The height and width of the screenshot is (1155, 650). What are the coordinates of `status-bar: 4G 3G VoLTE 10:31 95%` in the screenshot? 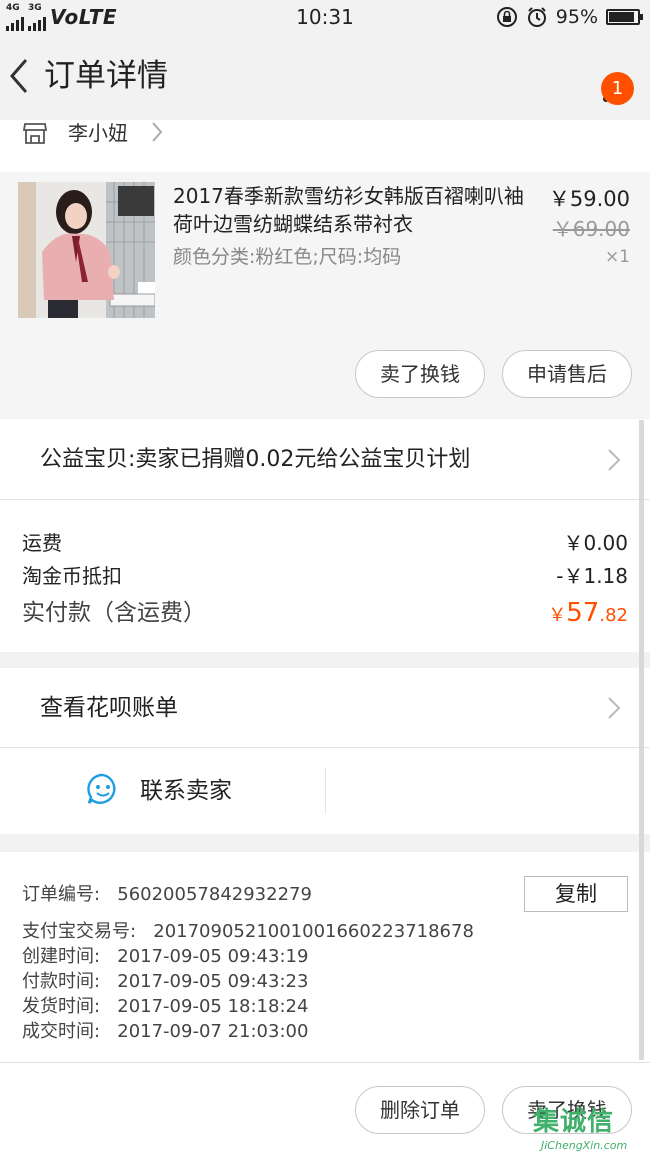 It's located at (325, 17).